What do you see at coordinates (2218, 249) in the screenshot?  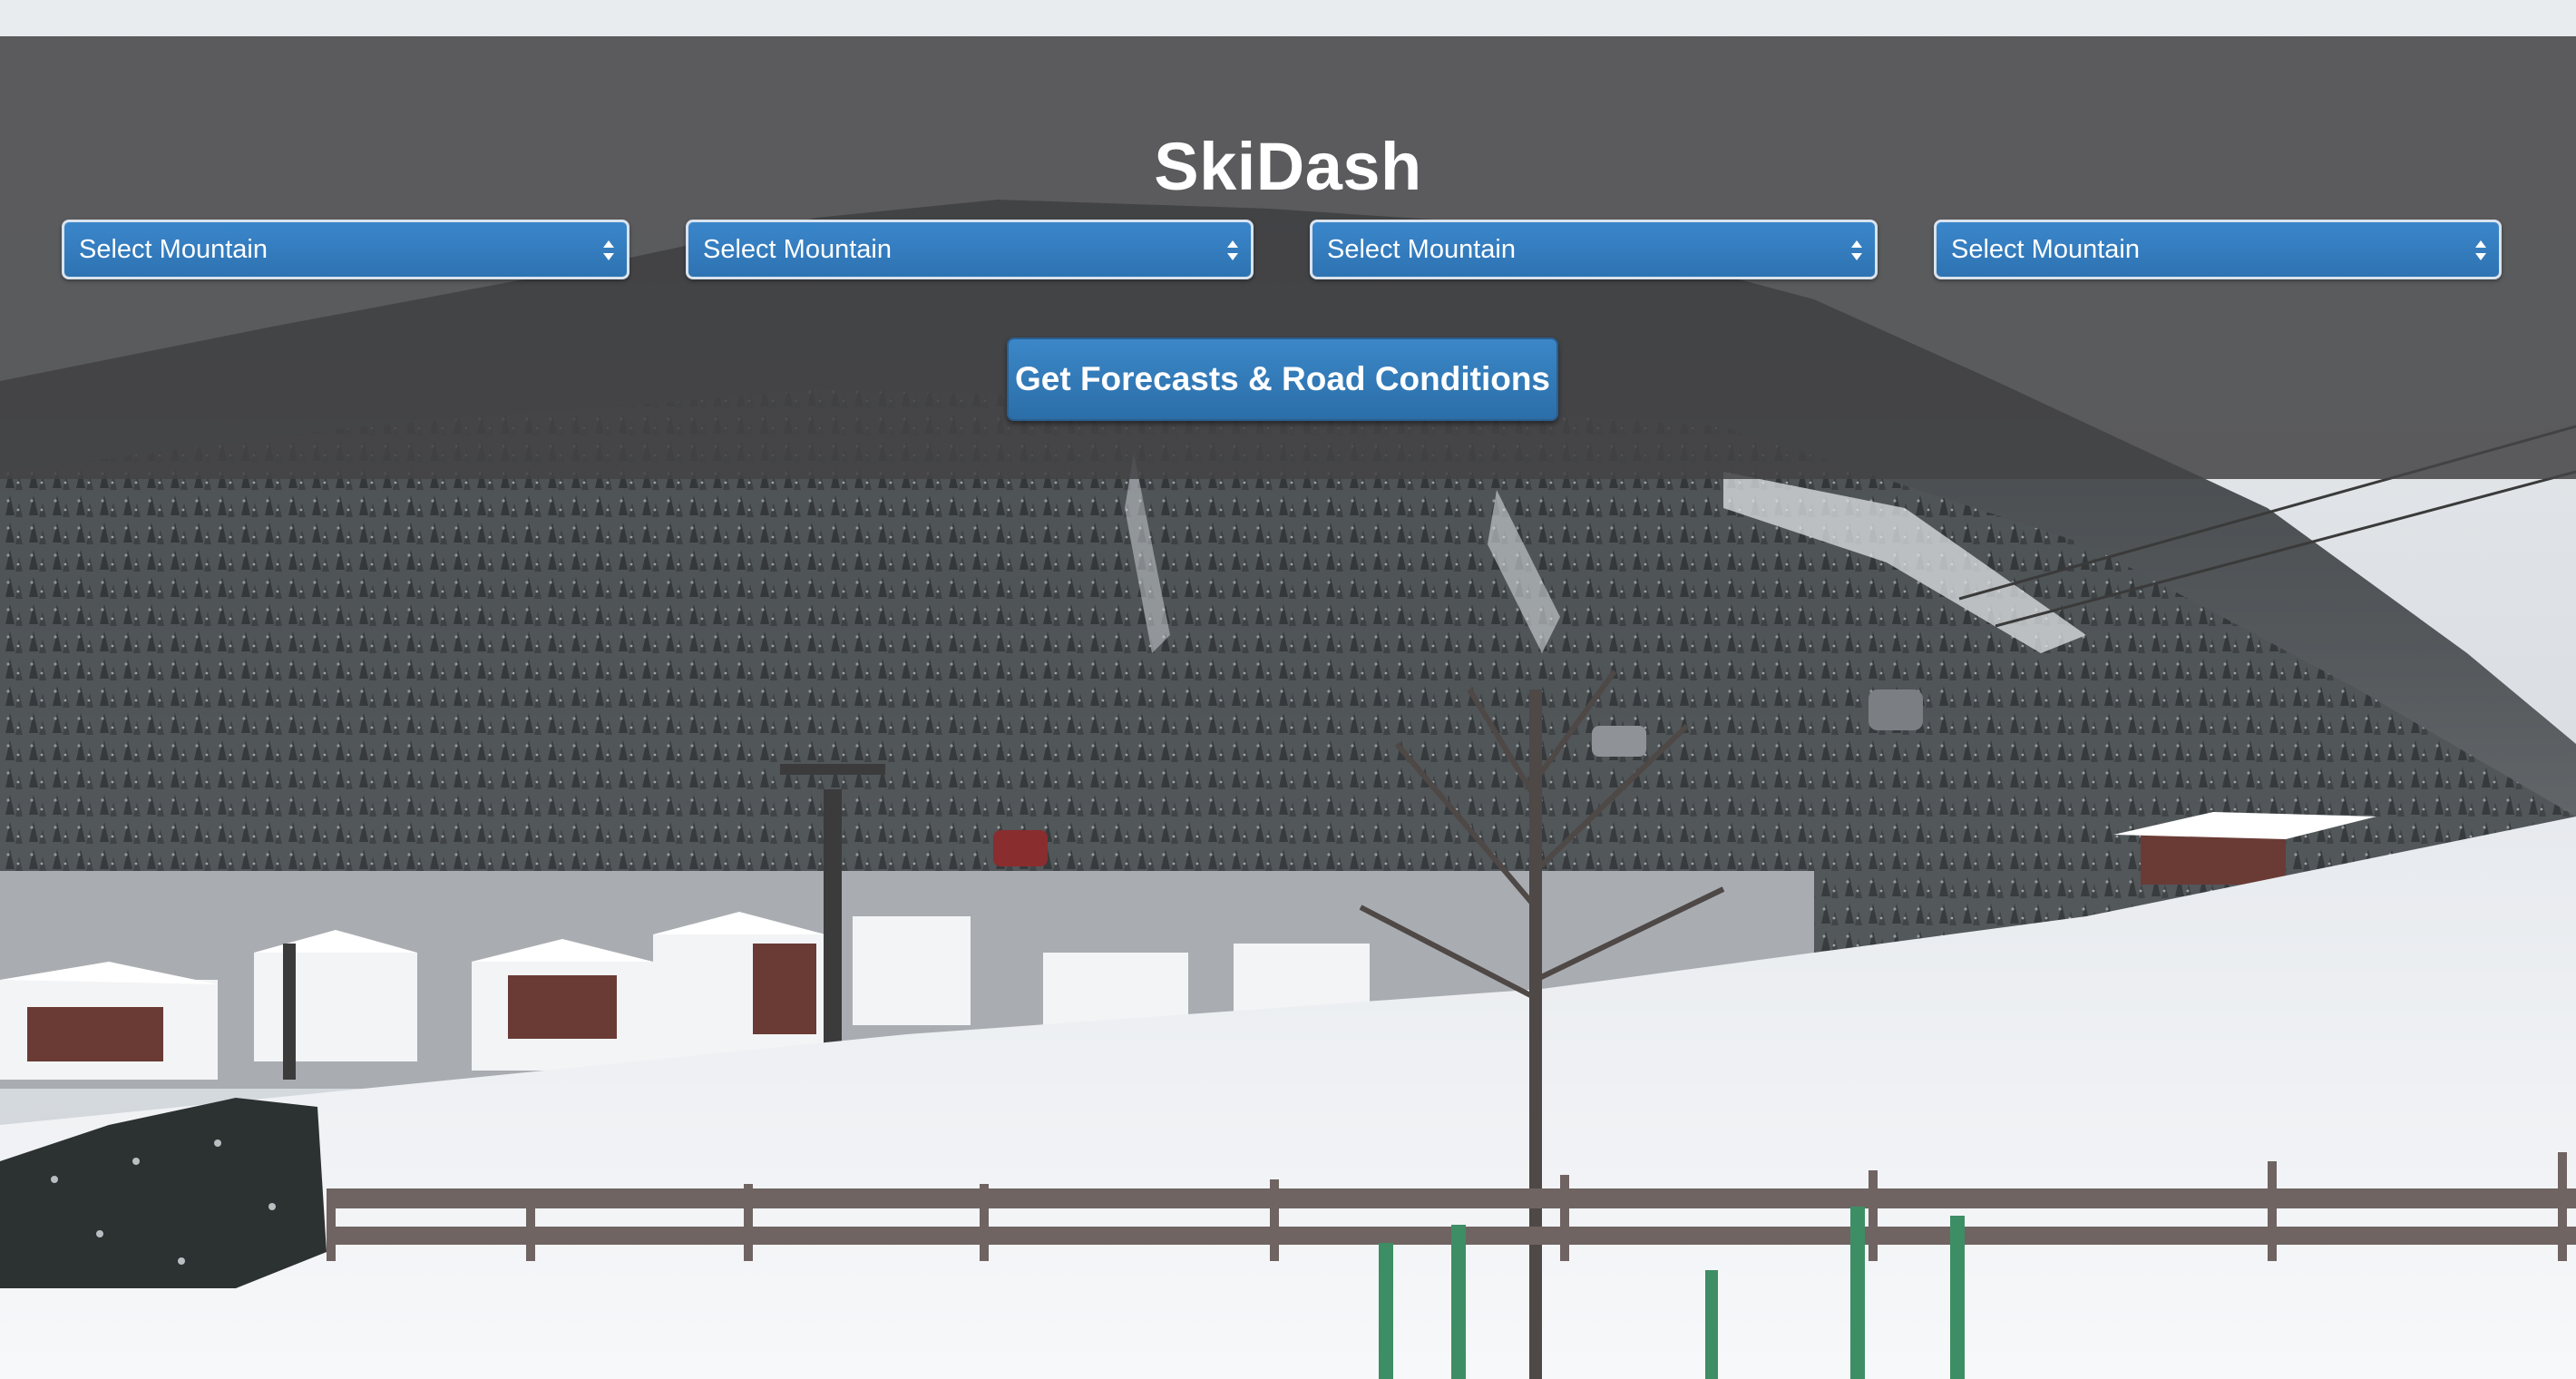 I see `mountain-select-4: Select Mountain` at bounding box center [2218, 249].